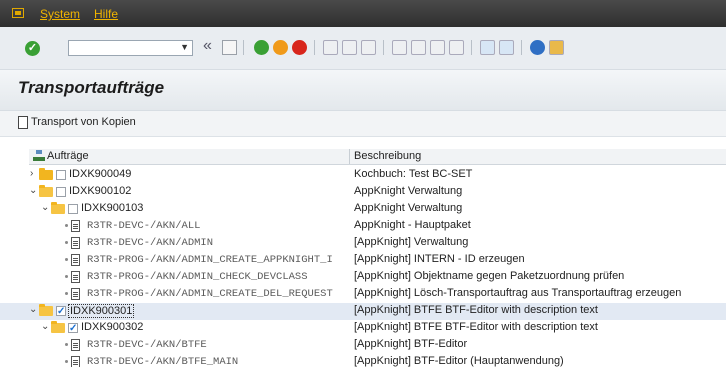 The width and height of the screenshot is (726, 367). I want to click on chevron-down-icon: ▼, so click(184, 47).